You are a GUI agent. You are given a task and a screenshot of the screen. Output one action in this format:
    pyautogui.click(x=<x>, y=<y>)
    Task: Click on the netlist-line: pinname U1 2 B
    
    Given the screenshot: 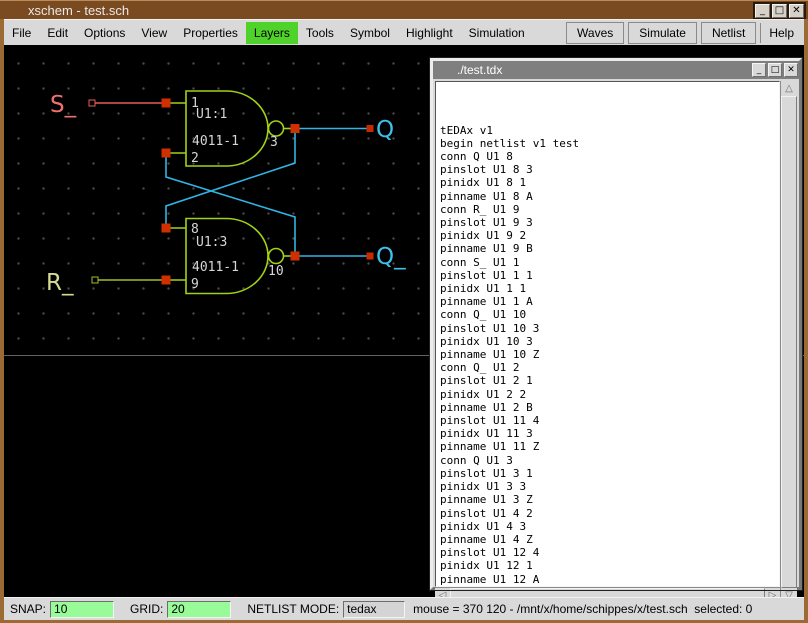 What is the action you would take?
    pyautogui.click(x=486, y=407)
    